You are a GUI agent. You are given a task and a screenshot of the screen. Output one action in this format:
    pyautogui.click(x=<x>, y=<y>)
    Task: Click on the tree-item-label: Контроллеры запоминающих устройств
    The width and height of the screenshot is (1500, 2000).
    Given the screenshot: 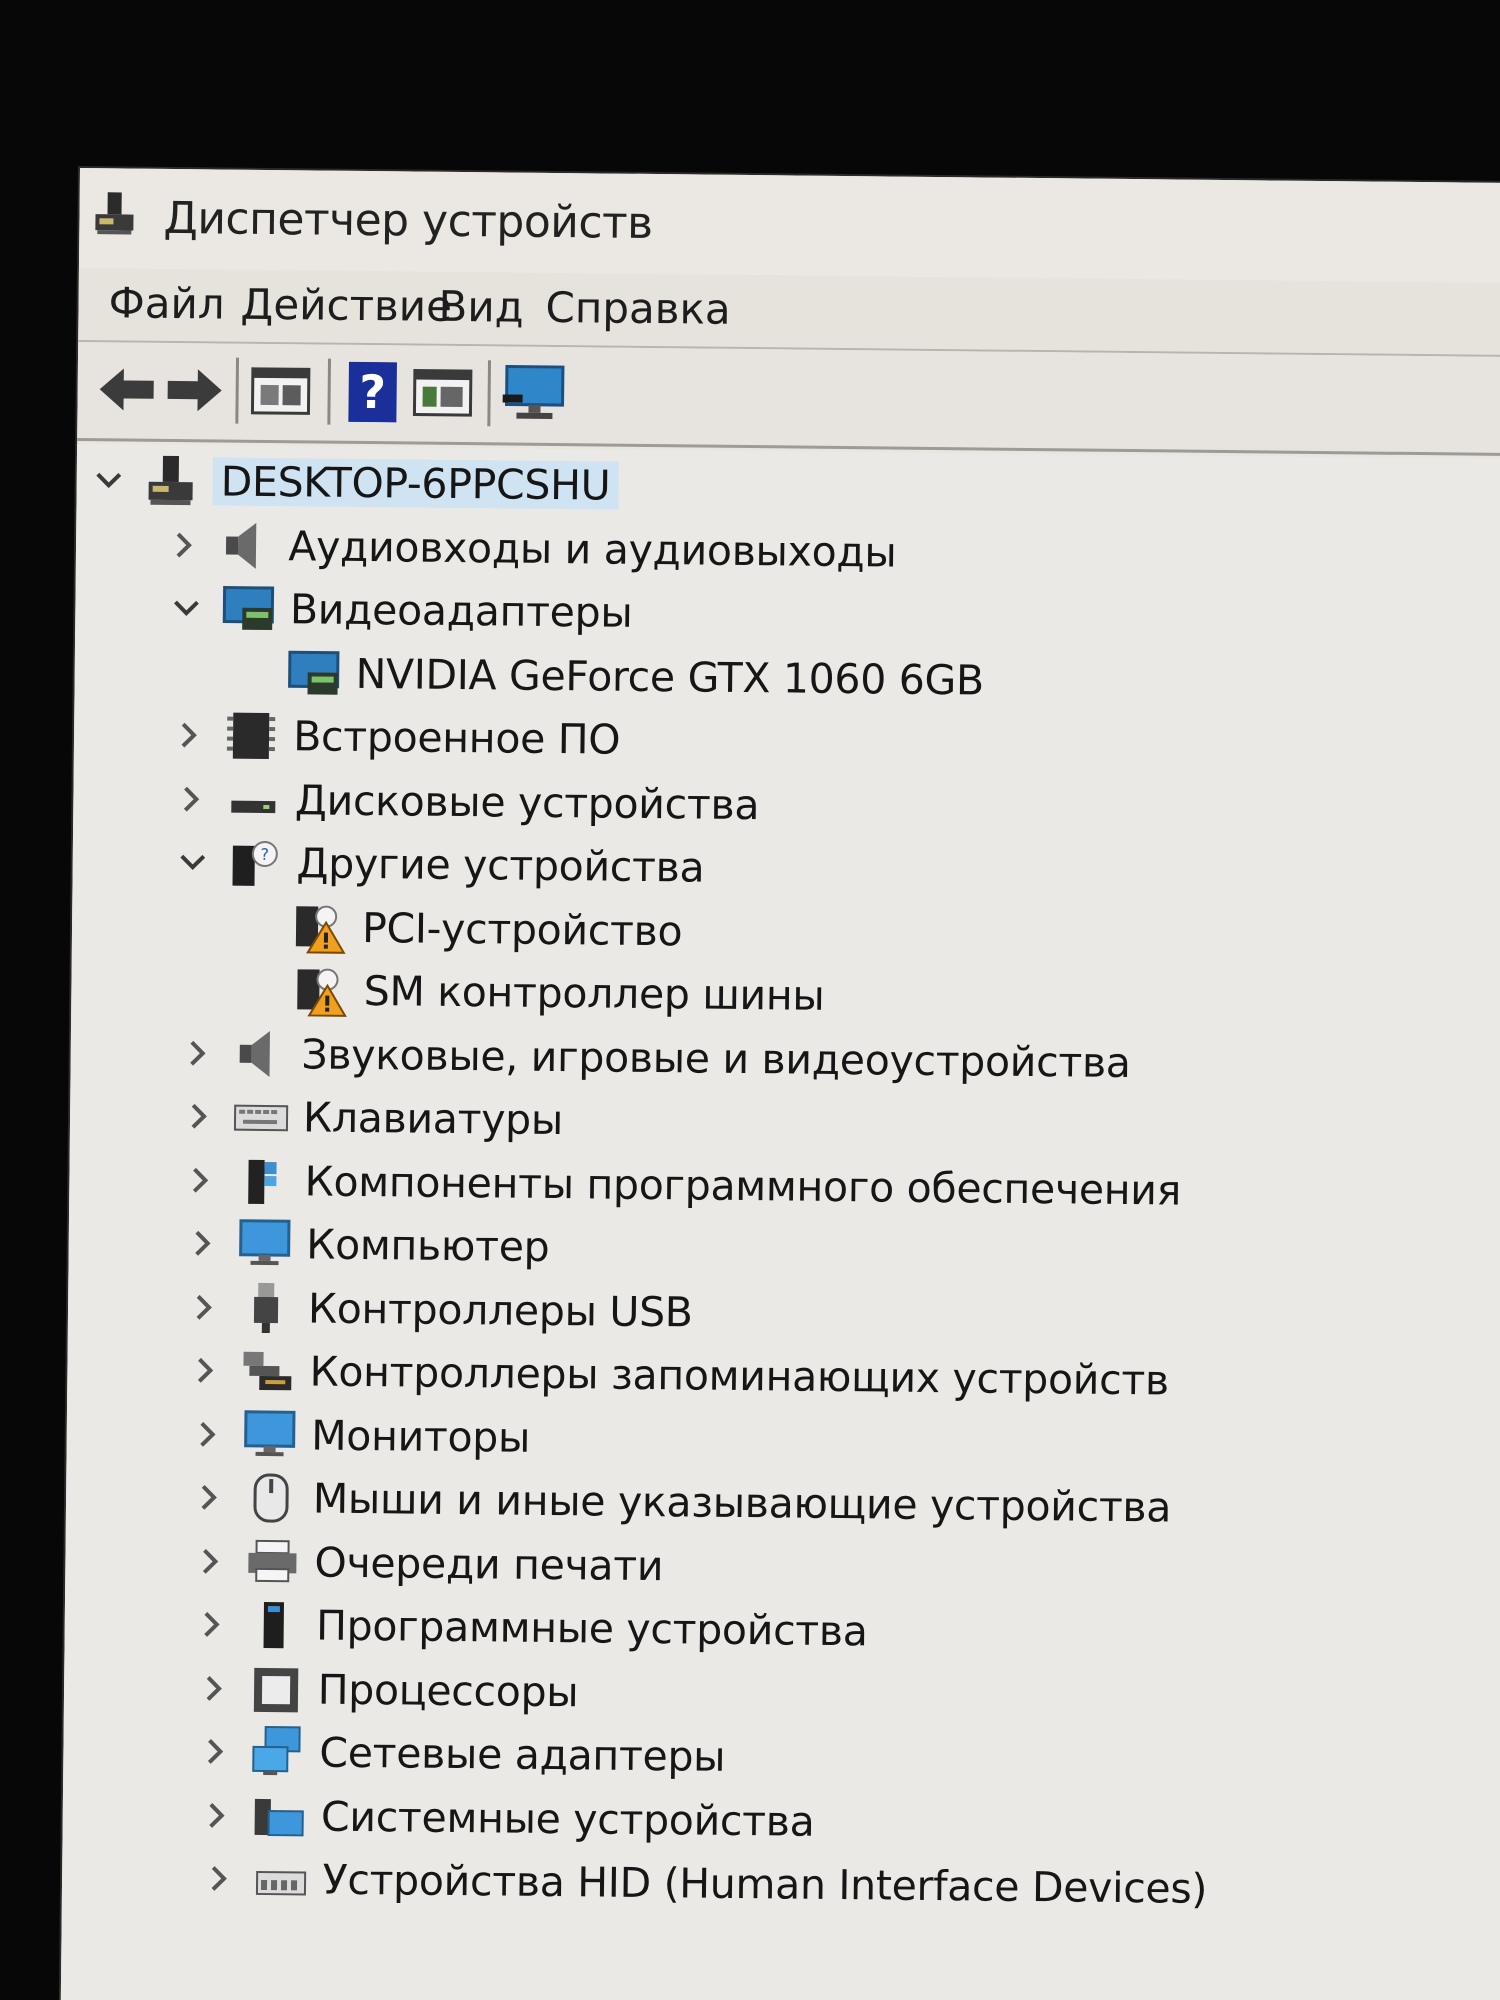 What is the action you would take?
    pyautogui.click(x=739, y=1376)
    